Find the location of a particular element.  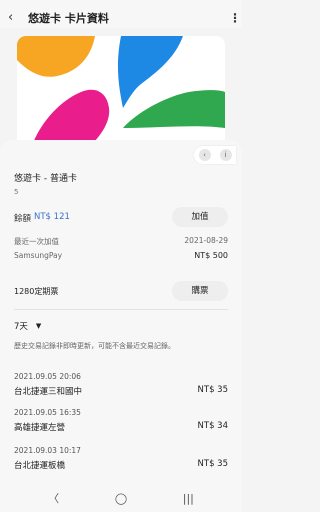

history-notice: 歷史交易記錄非即時更新，可能不含最近交易記錄。 is located at coordinates (94, 346).